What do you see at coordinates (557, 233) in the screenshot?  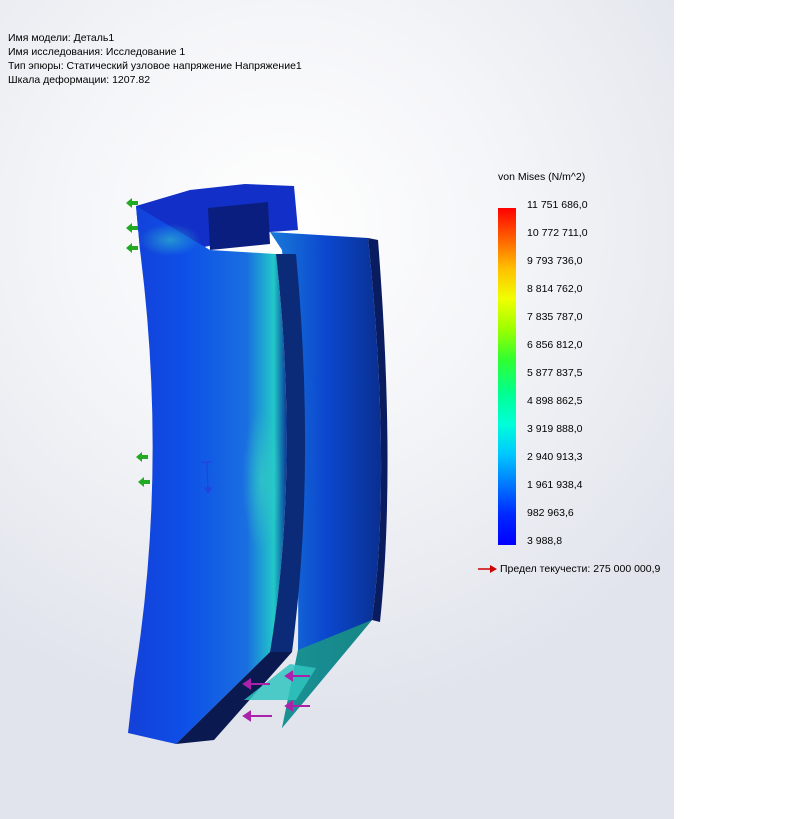 I see `legend-tick-label: 10 772 711,0` at bounding box center [557, 233].